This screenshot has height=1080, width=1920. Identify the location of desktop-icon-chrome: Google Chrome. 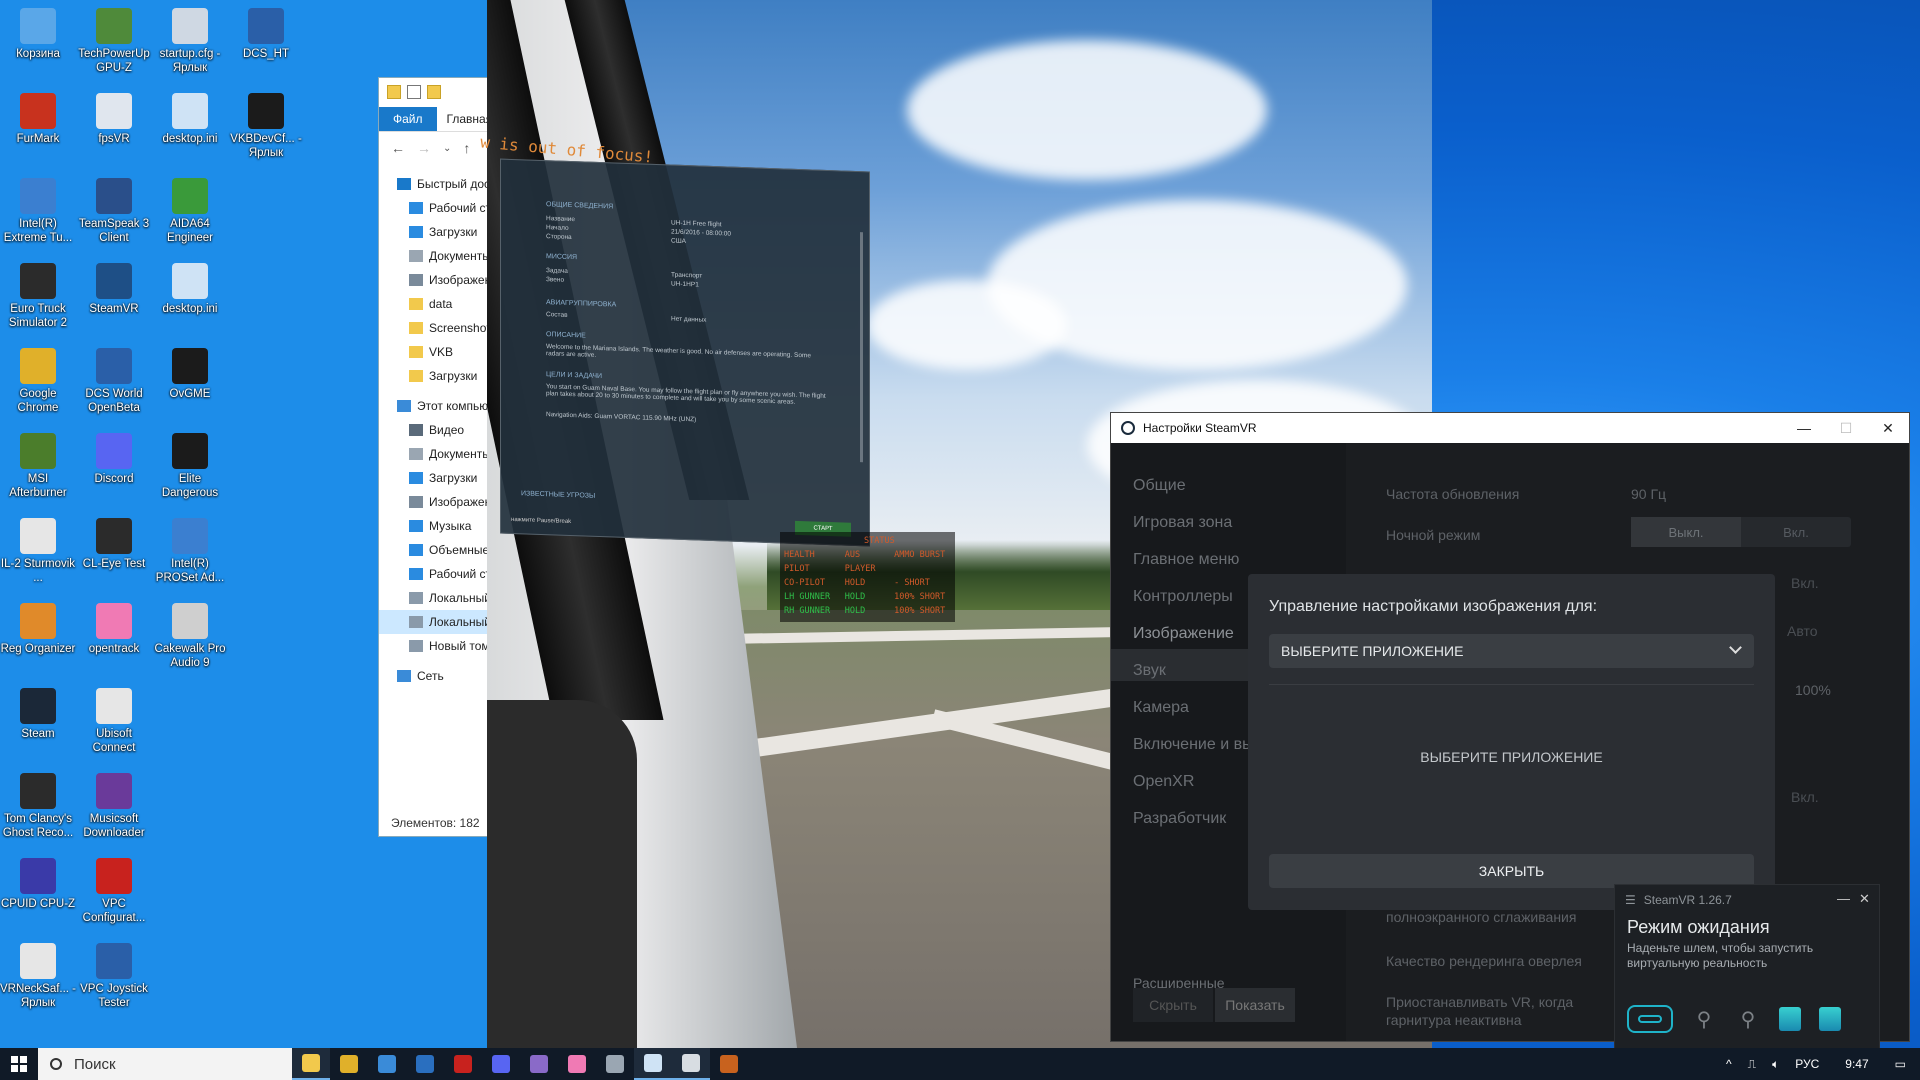
(38, 382).